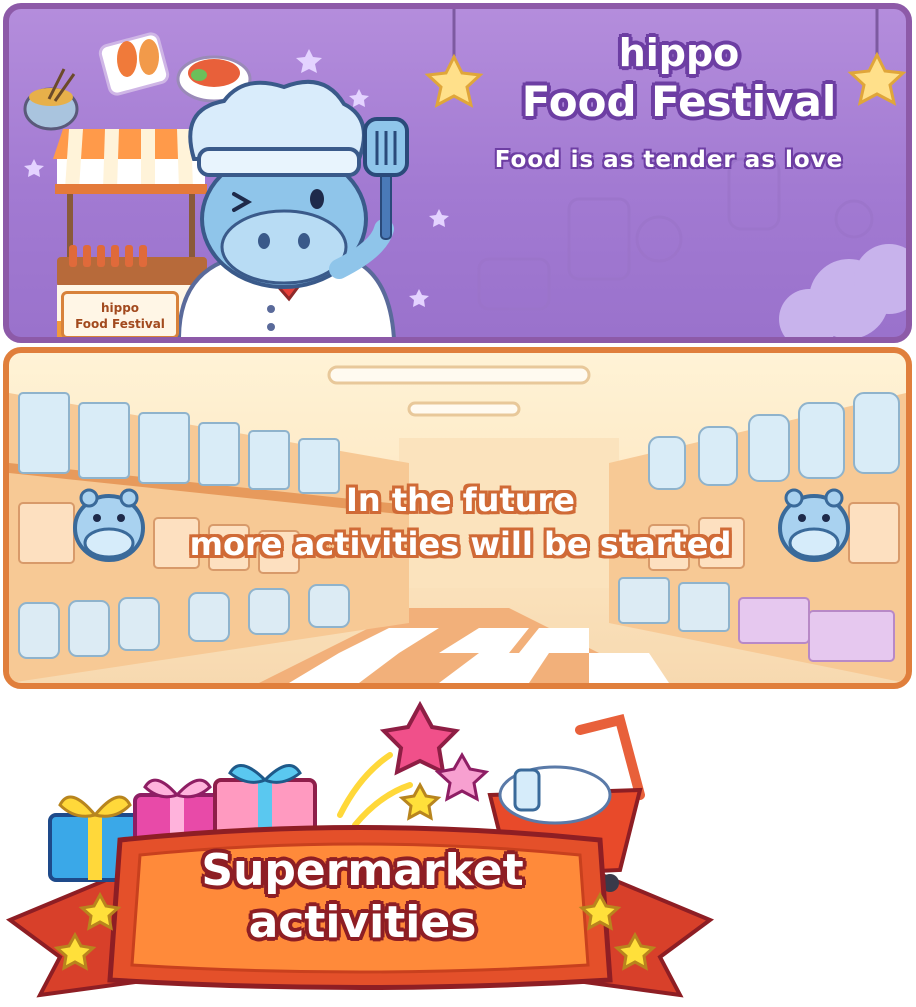 The image size is (916, 1007). Describe the element at coordinates (362, 870) in the screenshot. I see `badge-title-line1: Supermarket` at that location.